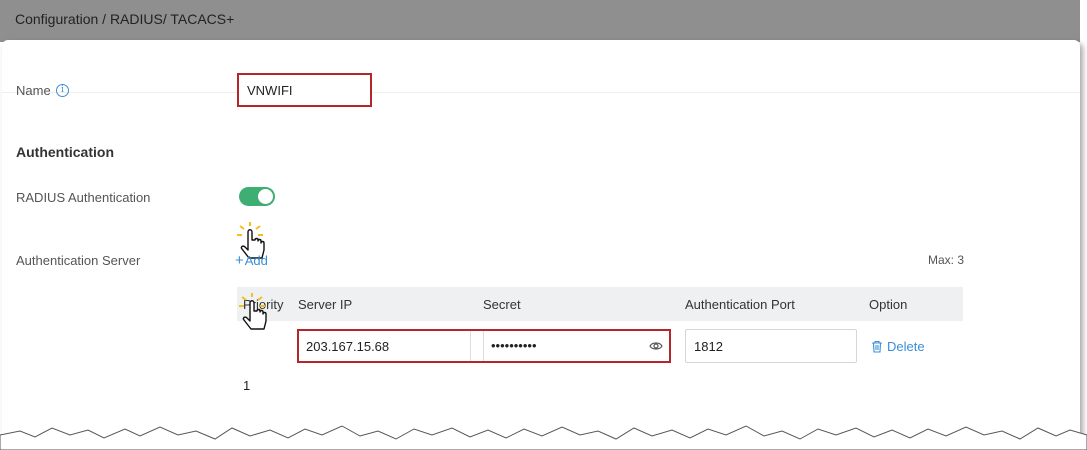 The width and height of the screenshot is (1087, 450). I want to click on name-input, so click(304, 90).